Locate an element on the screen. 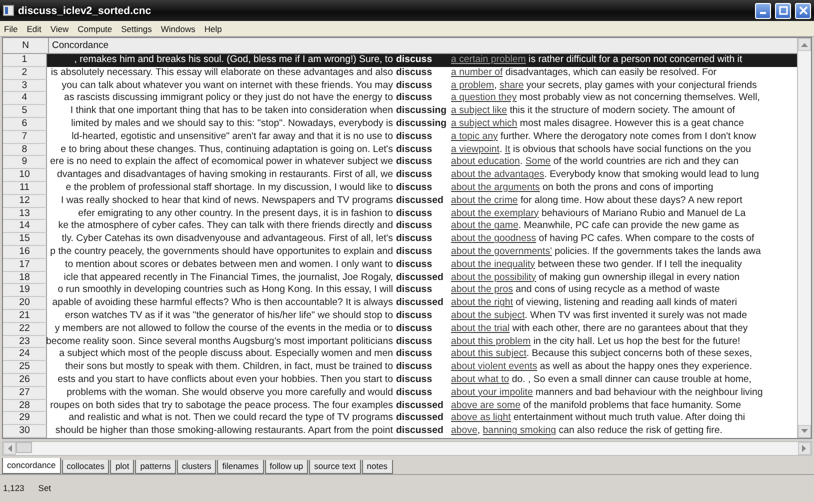 This screenshot has width=814, height=502. left-context: y members are not allowed to follow the course of the events in the media or to is located at coordinates (223, 329).